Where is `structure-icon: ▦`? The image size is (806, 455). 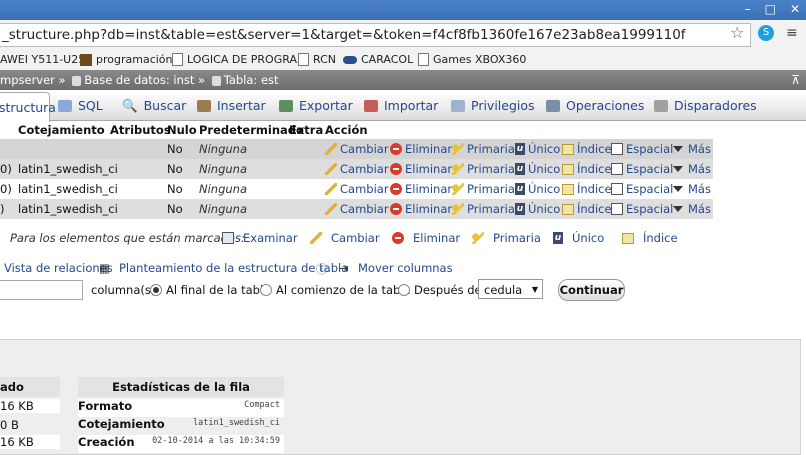
structure-icon: ▦ is located at coordinates (104, 268).